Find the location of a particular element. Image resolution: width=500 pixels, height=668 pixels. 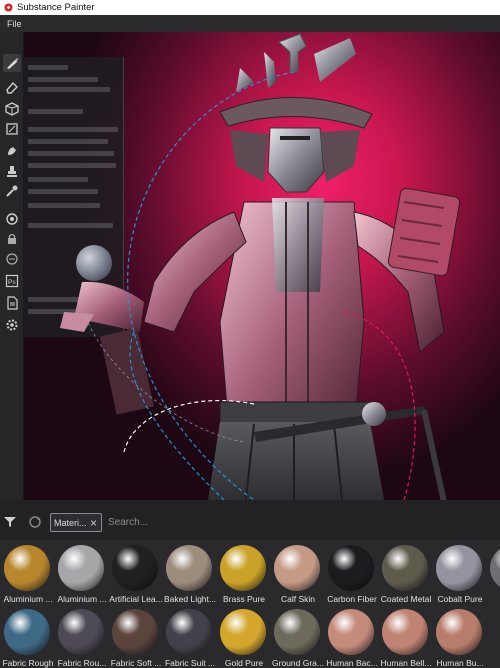

material-name: Coated Metal is located at coordinates (406, 599).